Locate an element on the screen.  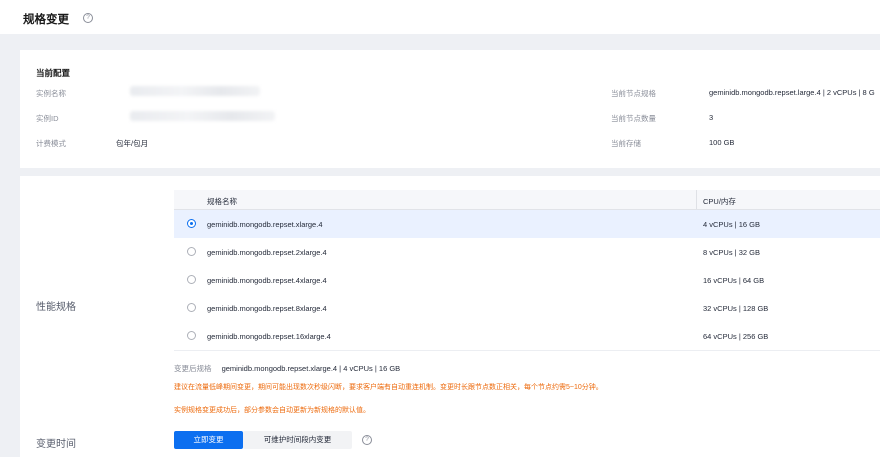
spec-name-cell: geminidb.mongodb.repset.2xlarge.4 is located at coordinates (267, 252).